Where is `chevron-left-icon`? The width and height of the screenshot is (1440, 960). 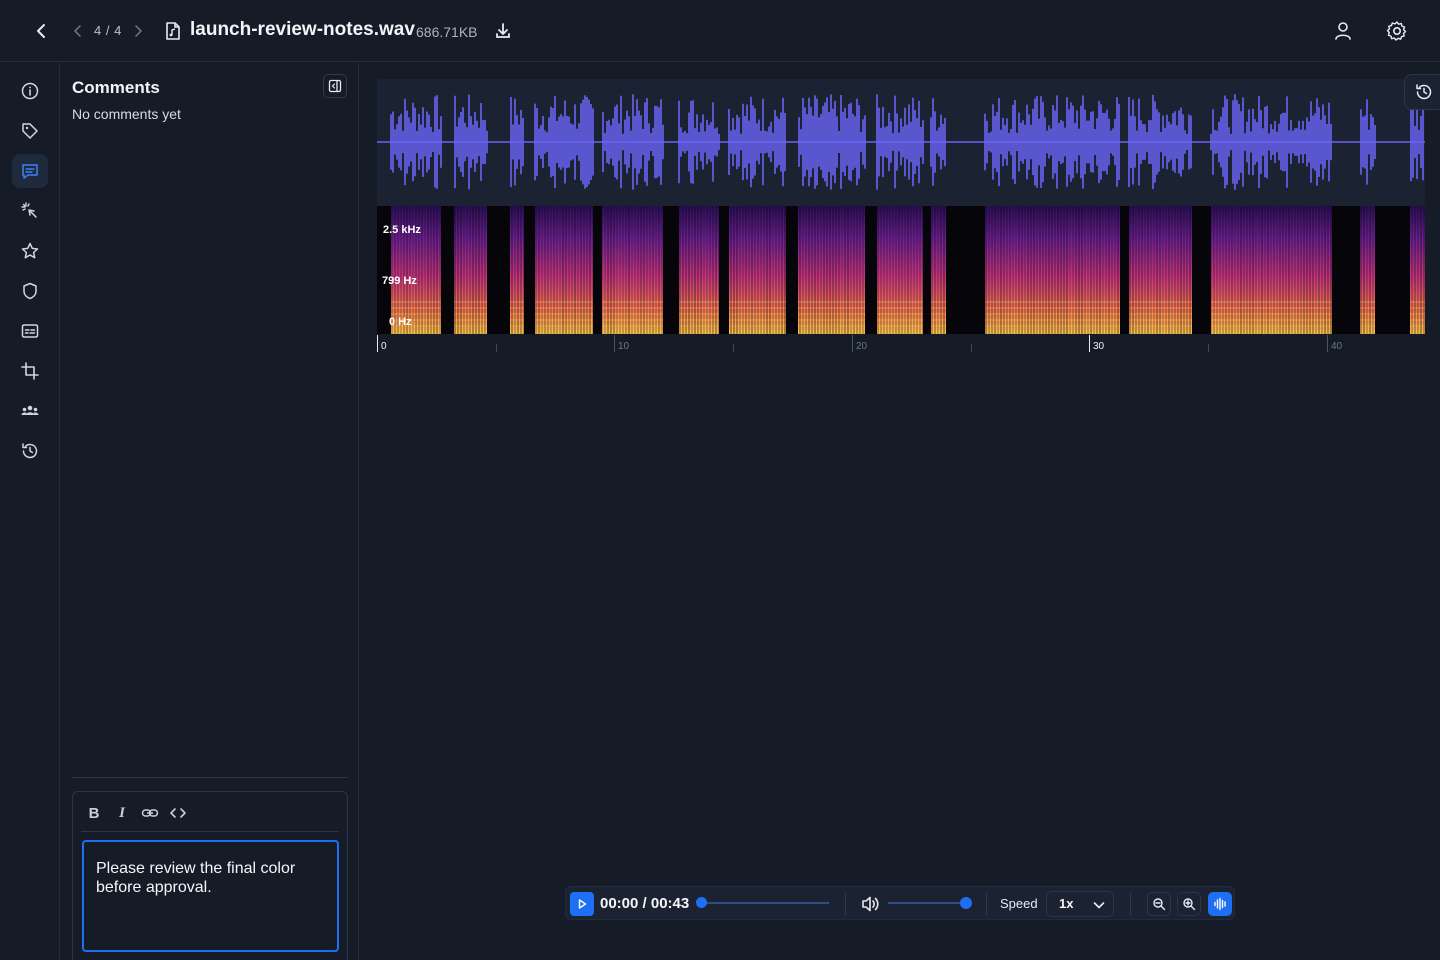 chevron-left-icon is located at coordinates (78, 31).